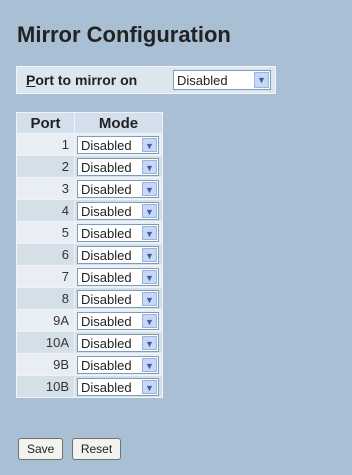 The width and height of the screenshot is (352, 475). Describe the element at coordinates (45, 188) in the screenshot. I see `port-cell: 3` at that location.